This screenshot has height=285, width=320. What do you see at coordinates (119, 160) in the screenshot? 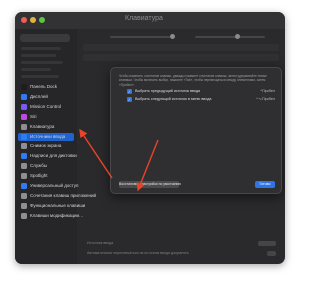
I see `annotation-arrows` at bounding box center [119, 160].